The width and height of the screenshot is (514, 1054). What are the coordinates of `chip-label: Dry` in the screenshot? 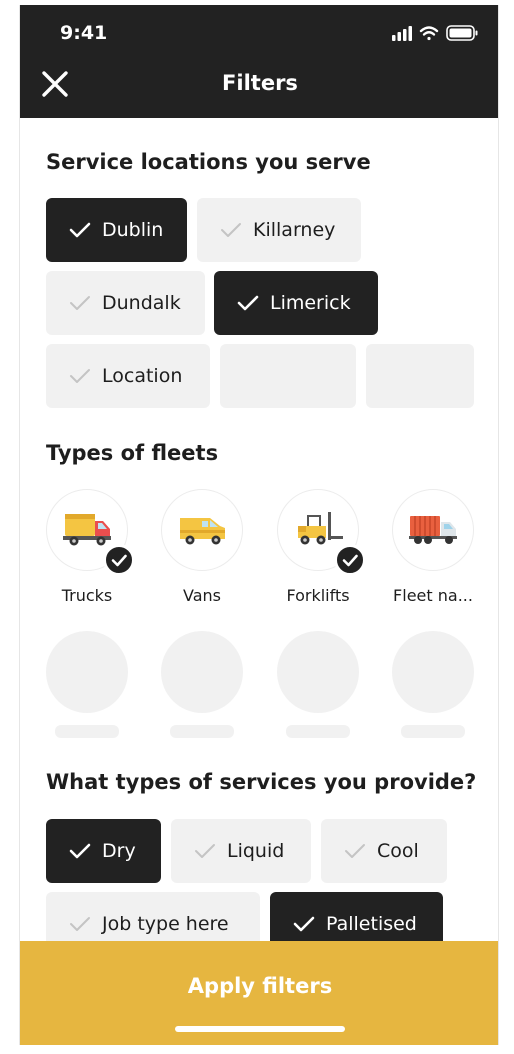 It's located at (119, 851).